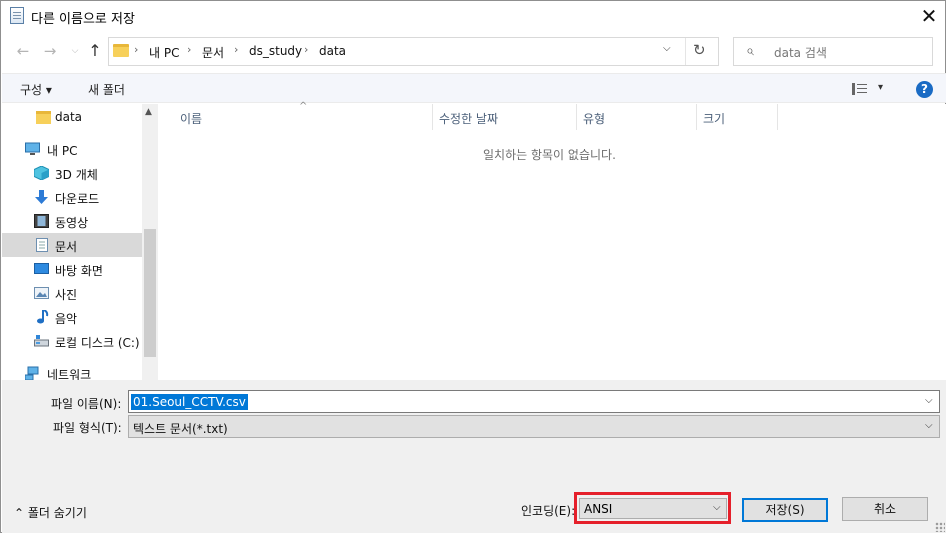  Describe the element at coordinates (191, 119) in the screenshot. I see `column-label: 이름` at that location.